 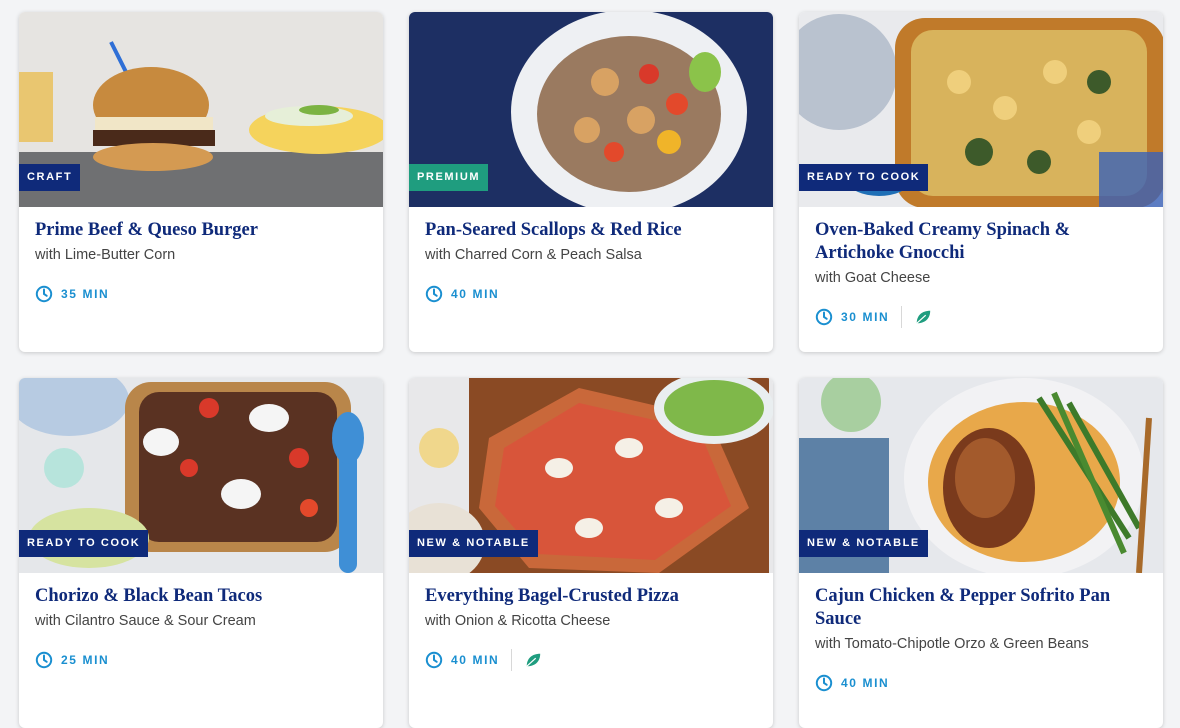 What do you see at coordinates (85, 660) in the screenshot?
I see `cook-time: 25 MIN` at bounding box center [85, 660].